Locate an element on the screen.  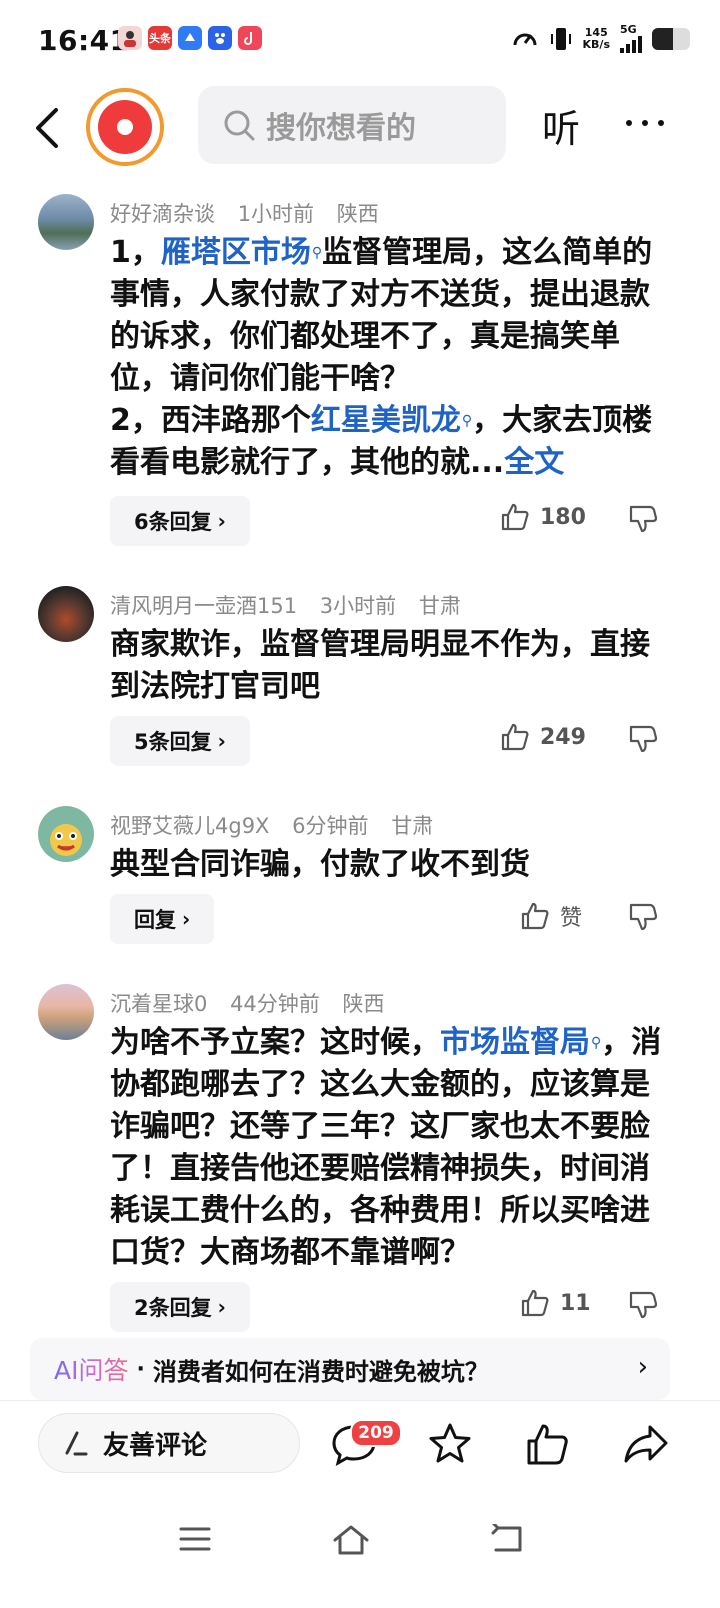
comment-count-badge: 209 is located at coordinates (376, 1433).